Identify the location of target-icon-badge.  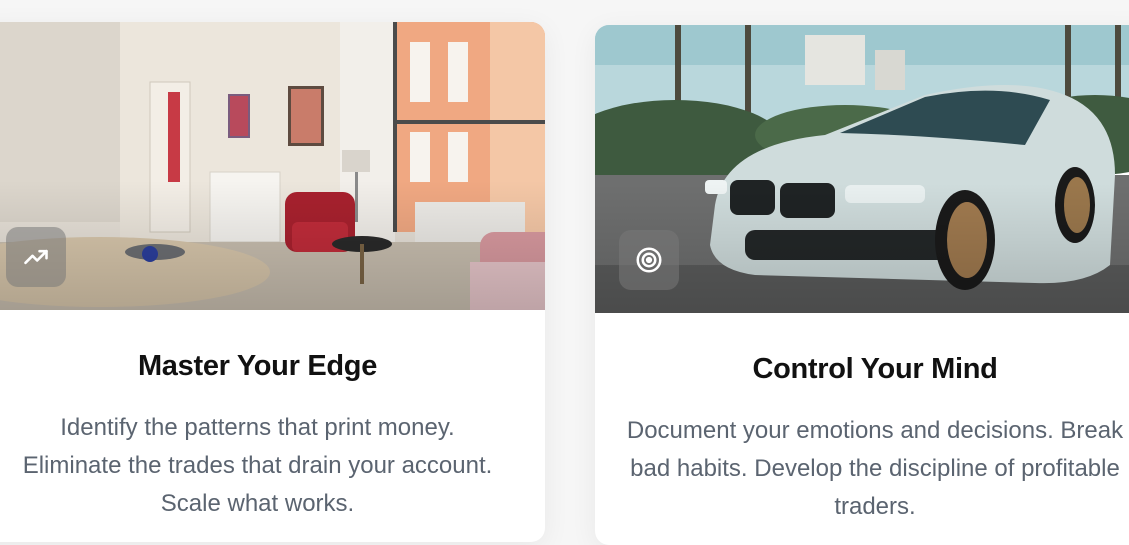
(649, 260).